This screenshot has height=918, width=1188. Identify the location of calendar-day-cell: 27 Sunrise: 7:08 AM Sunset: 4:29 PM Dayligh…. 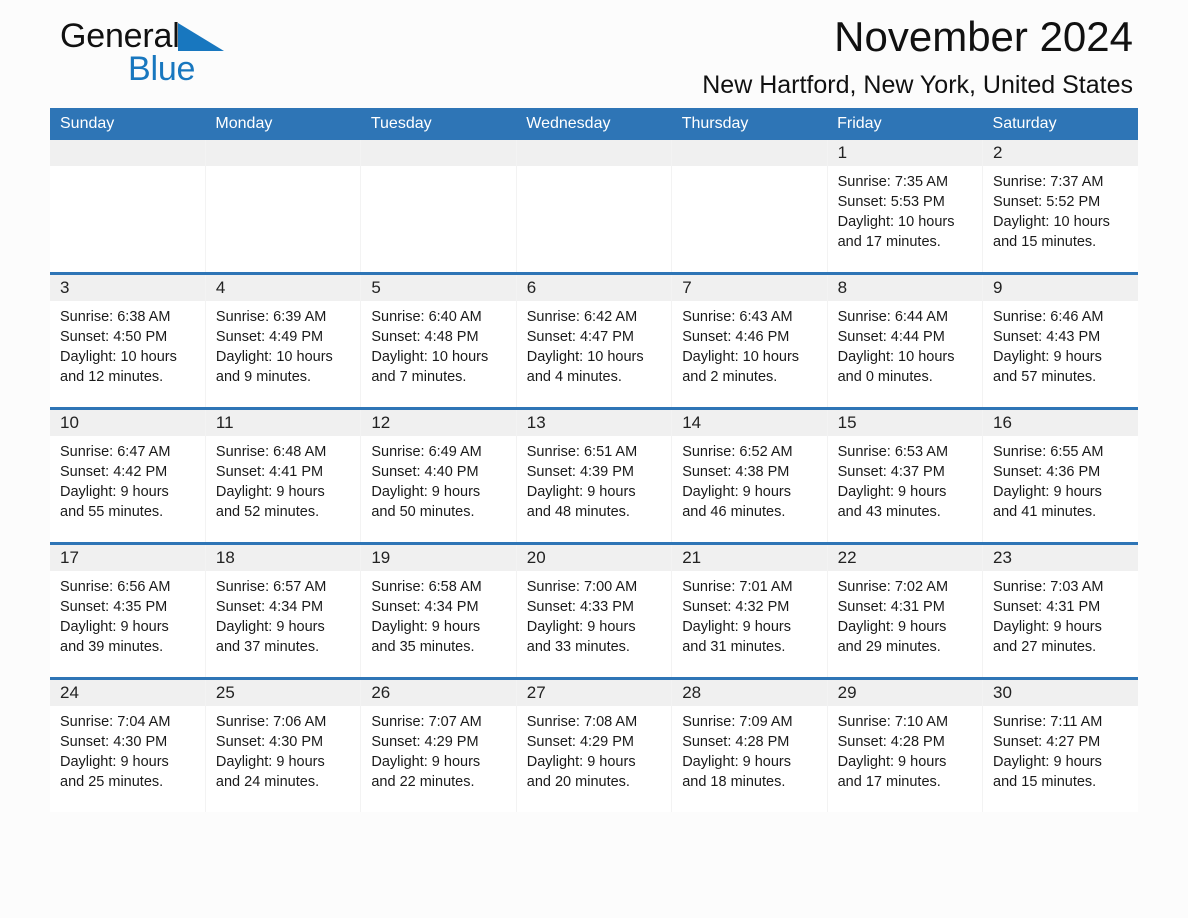
(594, 744).